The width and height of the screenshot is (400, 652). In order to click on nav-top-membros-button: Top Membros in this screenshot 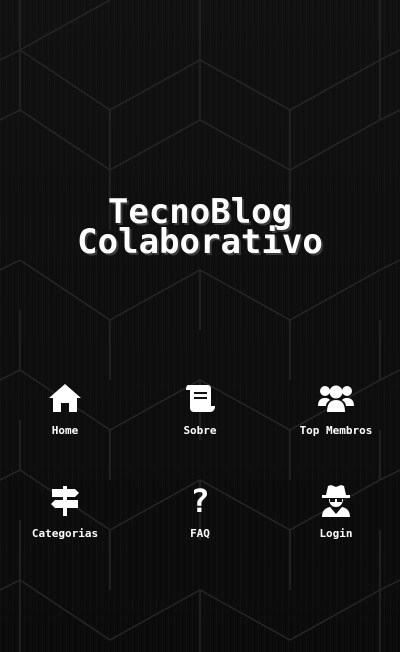, I will do `click(336, 415)`.